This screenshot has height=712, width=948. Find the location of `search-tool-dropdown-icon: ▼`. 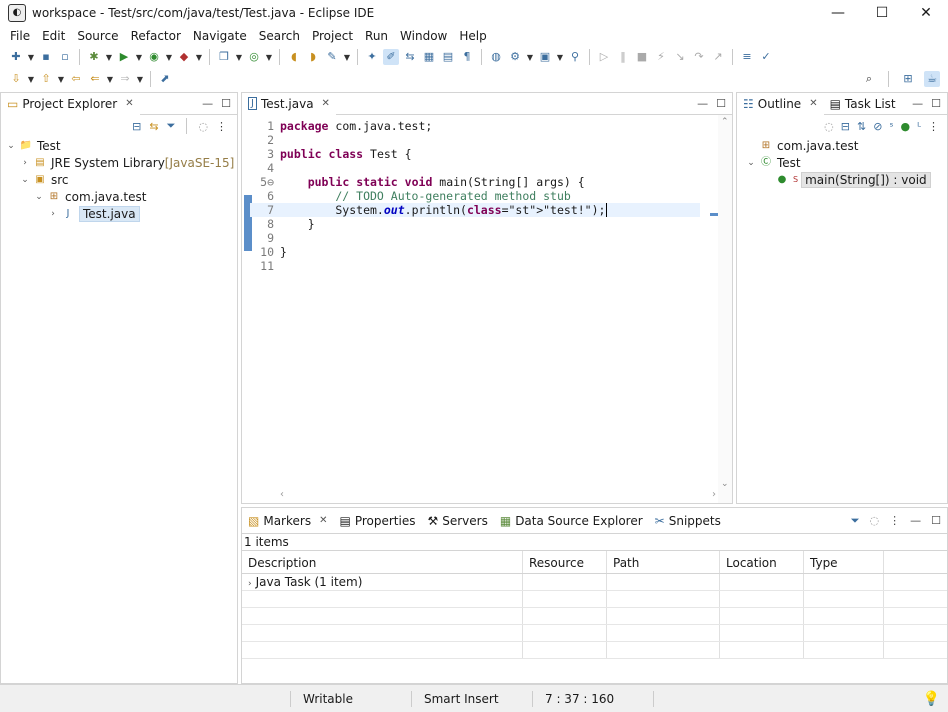

search-tool-dropdown-icon: ▼ is located at coordinates (347, 57).